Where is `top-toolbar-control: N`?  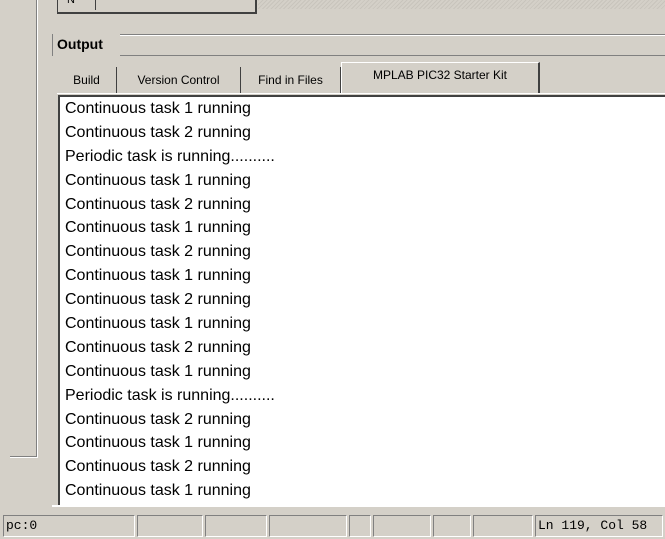
top-toolbar-control: N is located at coordinates (157, 7).